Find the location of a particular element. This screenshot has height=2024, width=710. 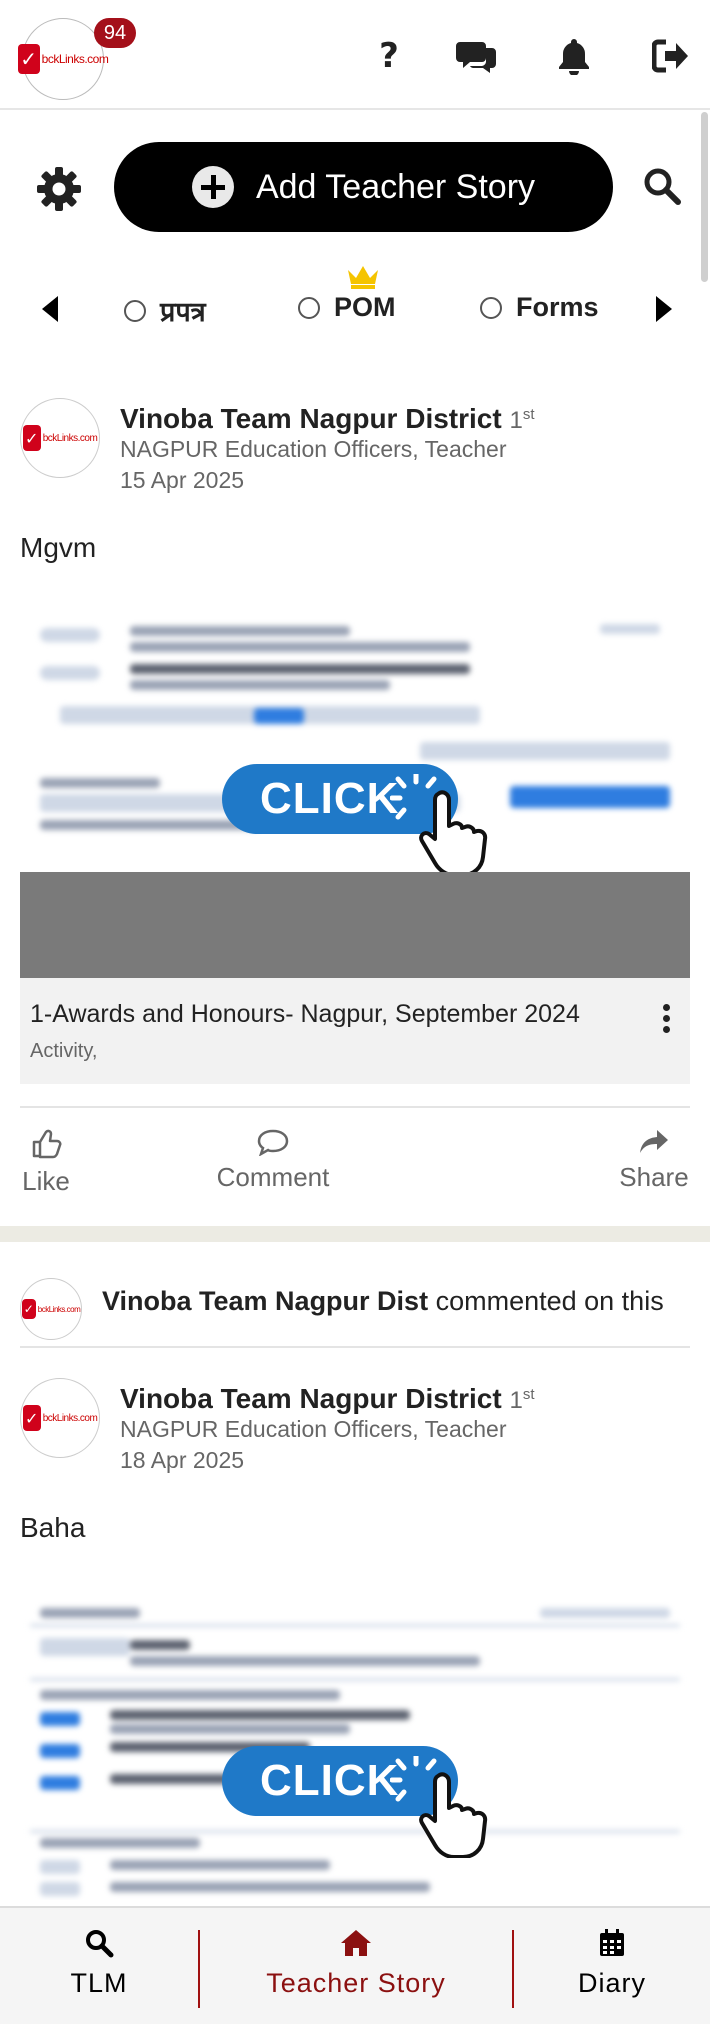

nav-label: Teacher Story is located at coordinates (356, 1983).